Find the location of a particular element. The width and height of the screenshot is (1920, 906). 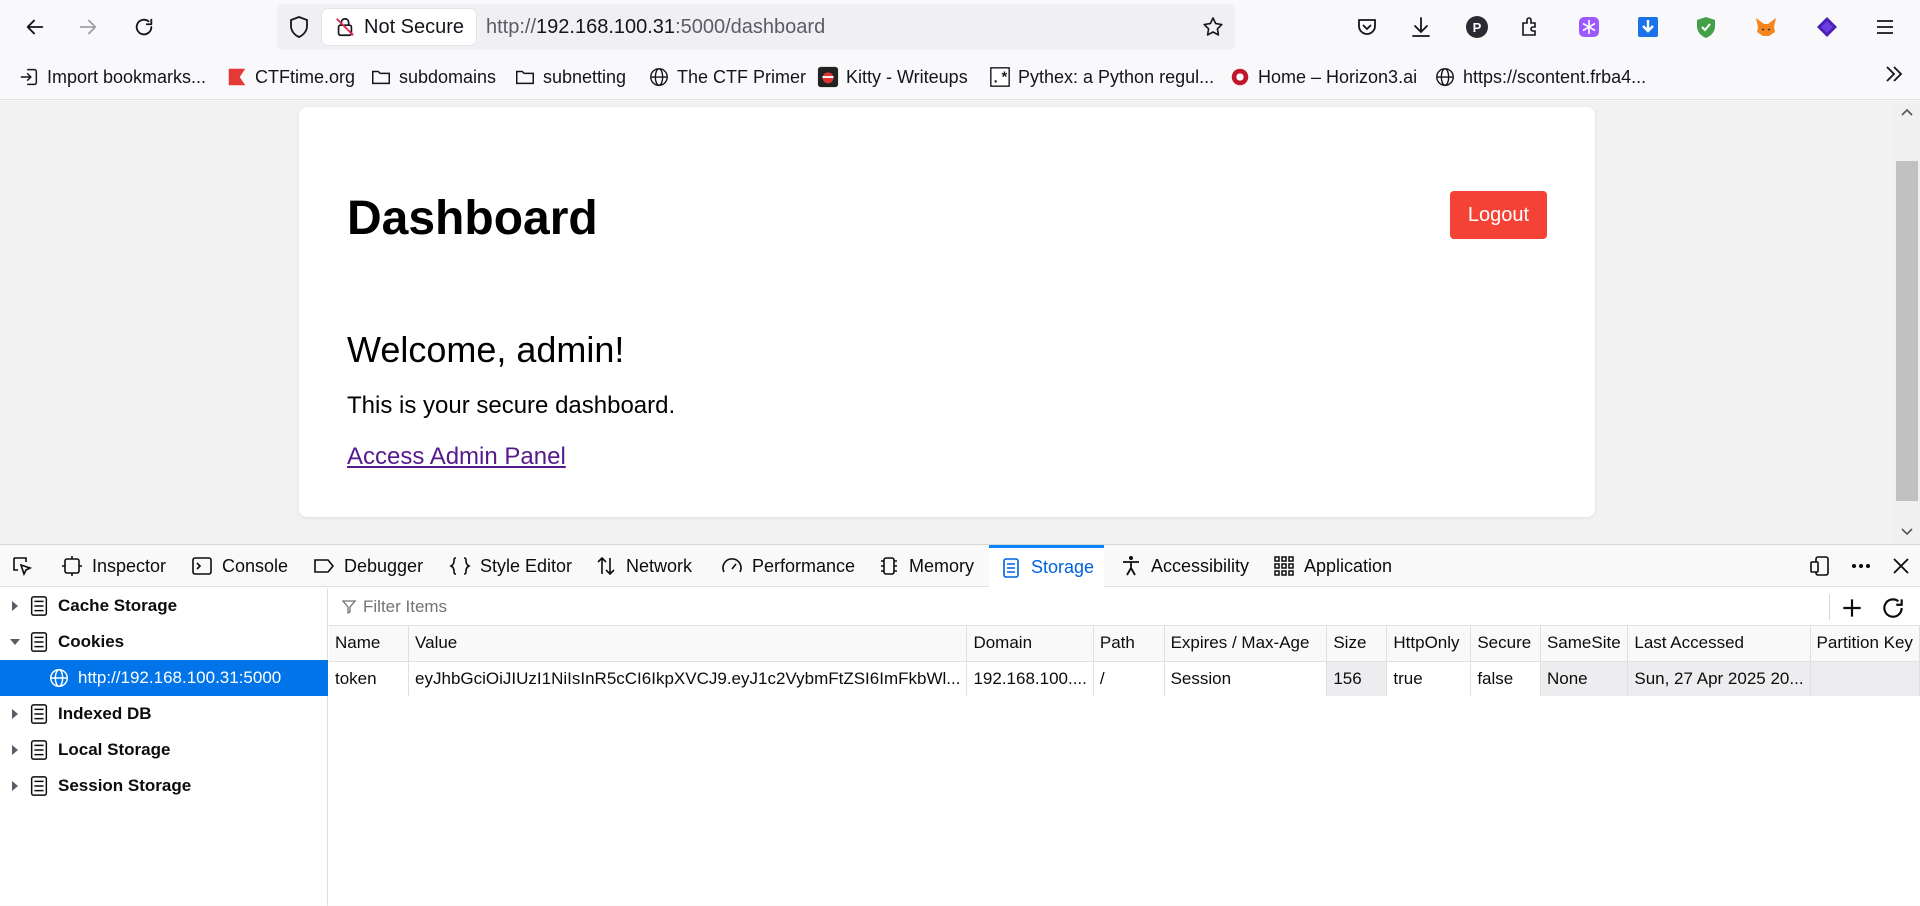

scrollbar-thumb is located at coordinates (1907, 331).